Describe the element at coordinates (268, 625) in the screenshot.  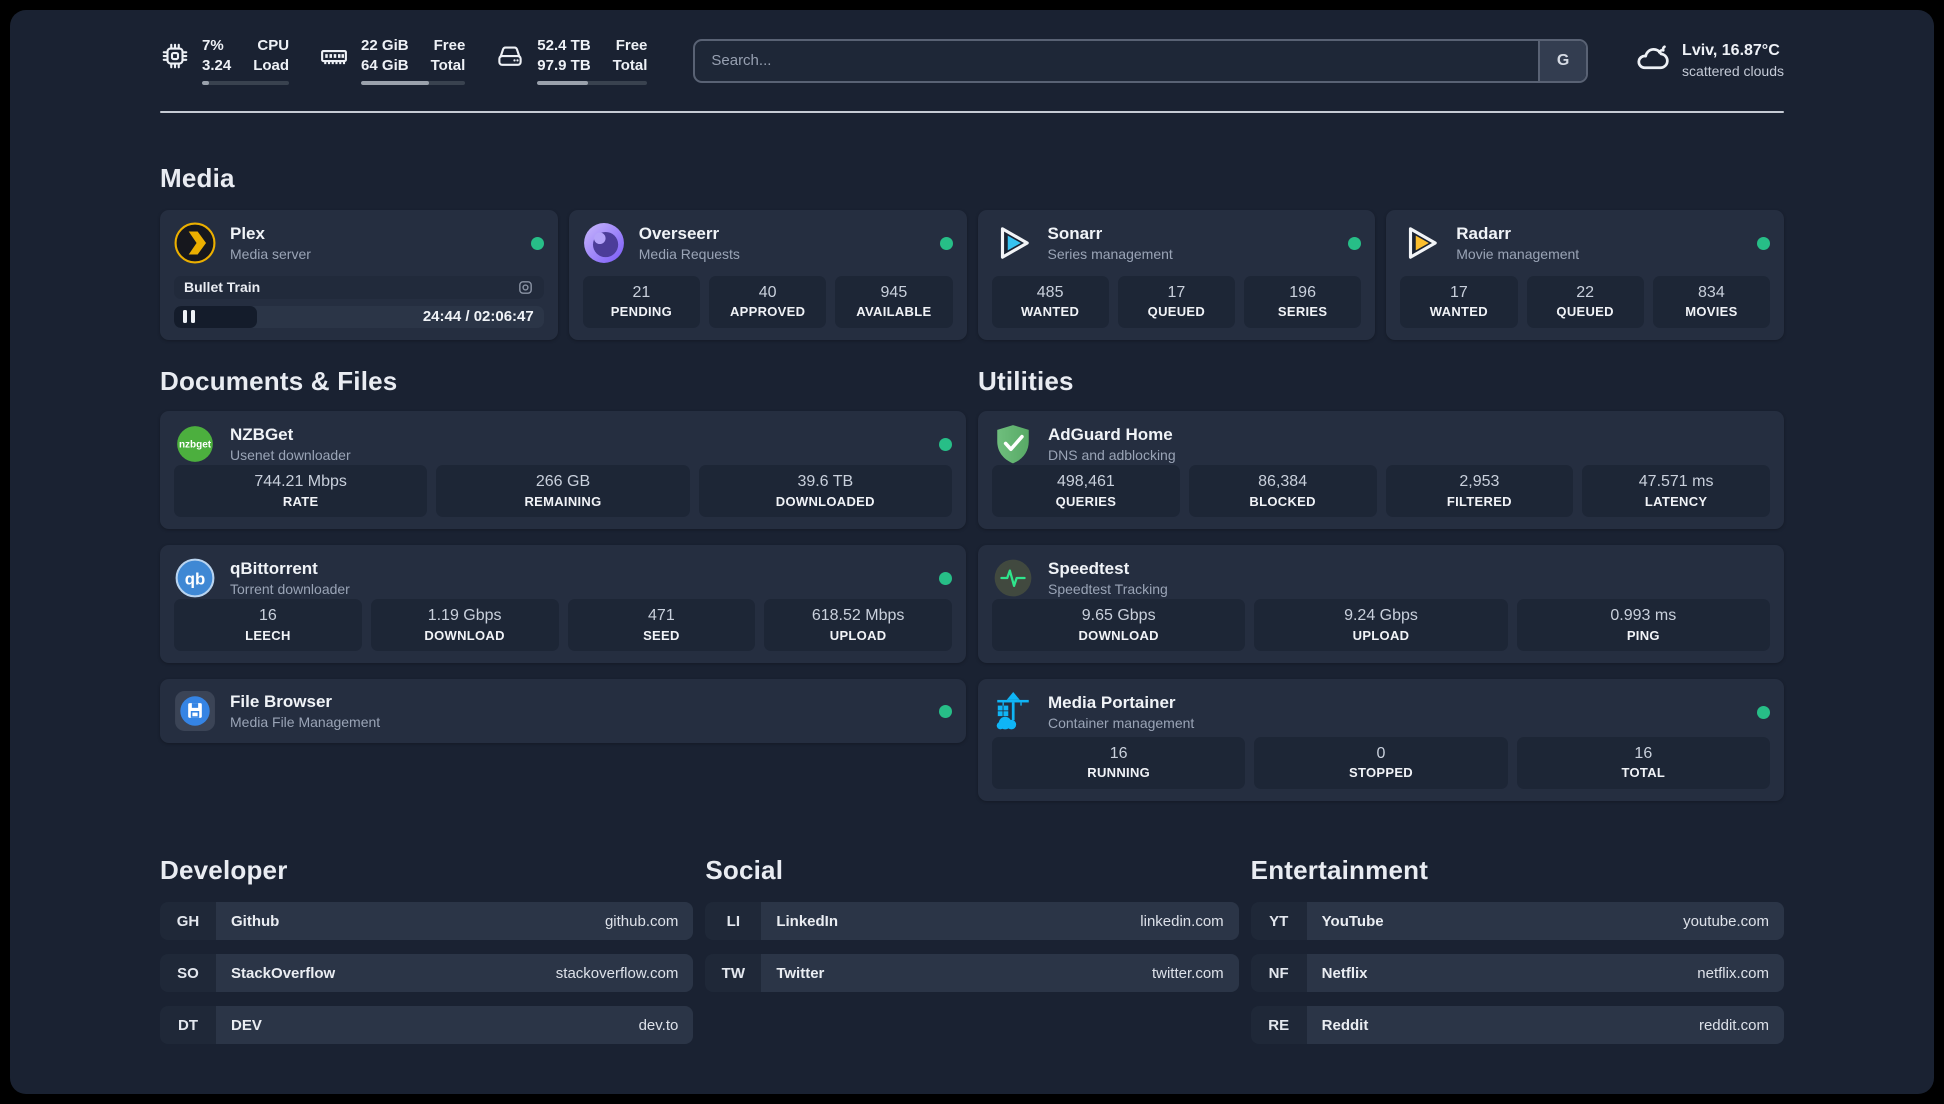
I see `stat-tile-leech: 16 LEECH` at that location.